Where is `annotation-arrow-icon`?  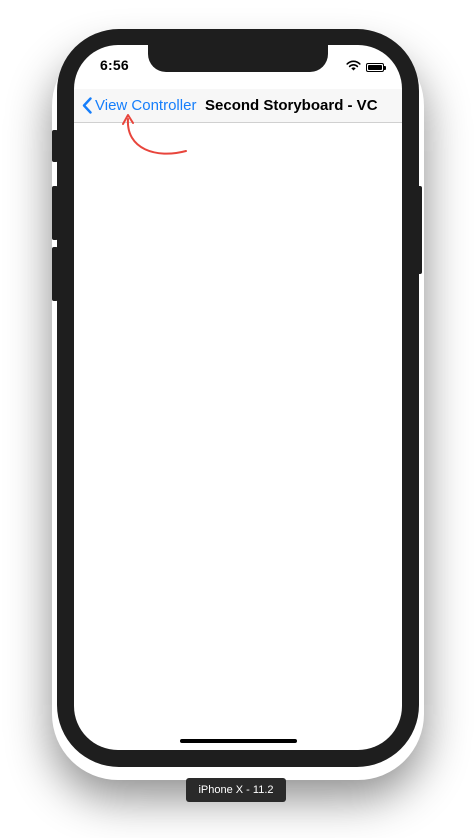 annotation-arrow-icon is located at coordinates (154, 134).